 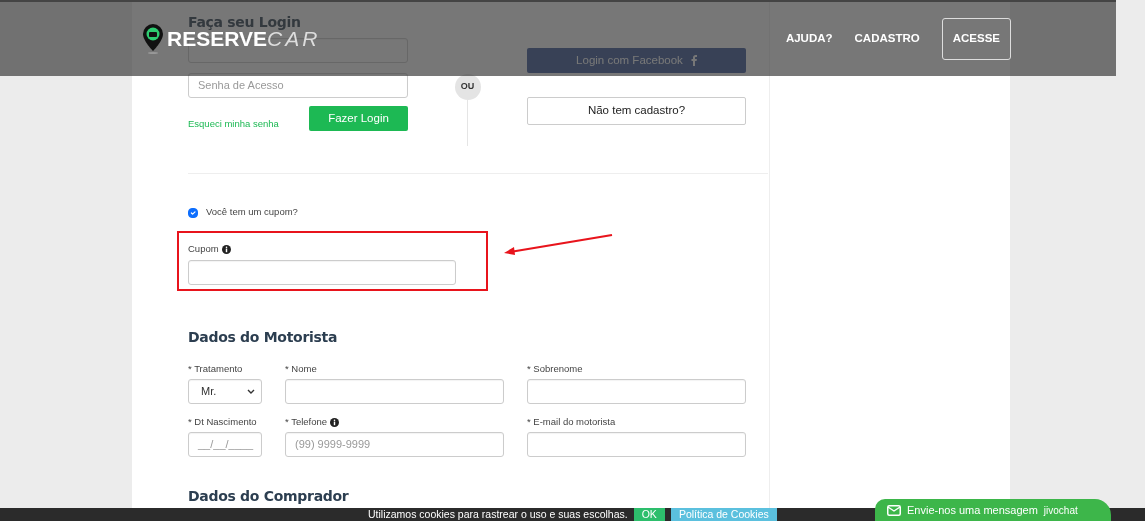 I want to click on nav-link: AJUDA?, so click(x=809, y=39).